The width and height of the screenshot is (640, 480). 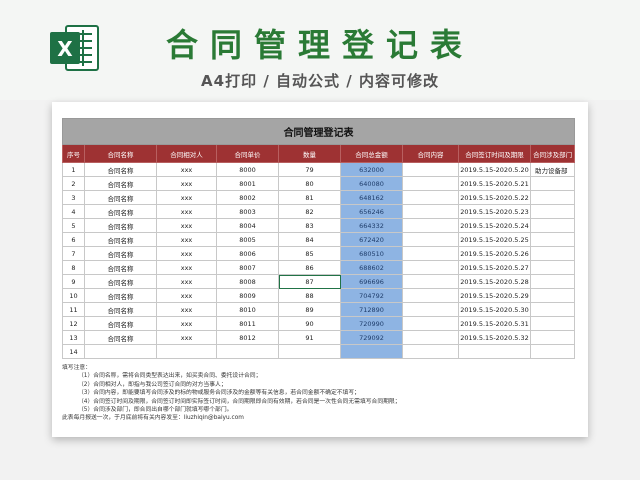 What do you see at coordinates (73, 351) in the screenshot?
I see `table-cell: 14` at bounding box center [73, 351].